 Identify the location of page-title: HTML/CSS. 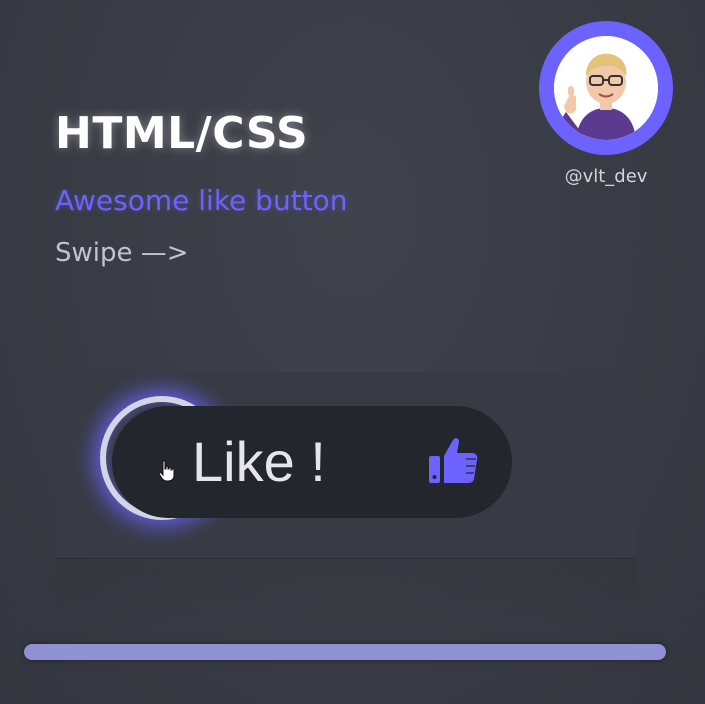
(182, 133).